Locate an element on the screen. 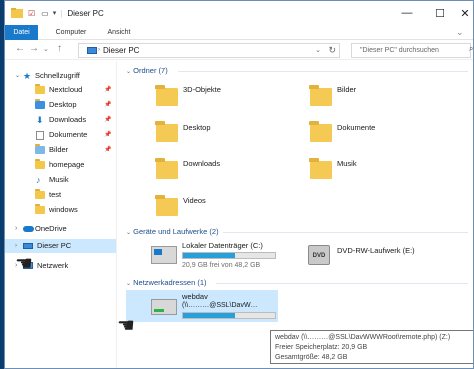 This screenshot has height=369, width=474. sidebar-item-label: Nextcloud is located at coordinates (66, 89).